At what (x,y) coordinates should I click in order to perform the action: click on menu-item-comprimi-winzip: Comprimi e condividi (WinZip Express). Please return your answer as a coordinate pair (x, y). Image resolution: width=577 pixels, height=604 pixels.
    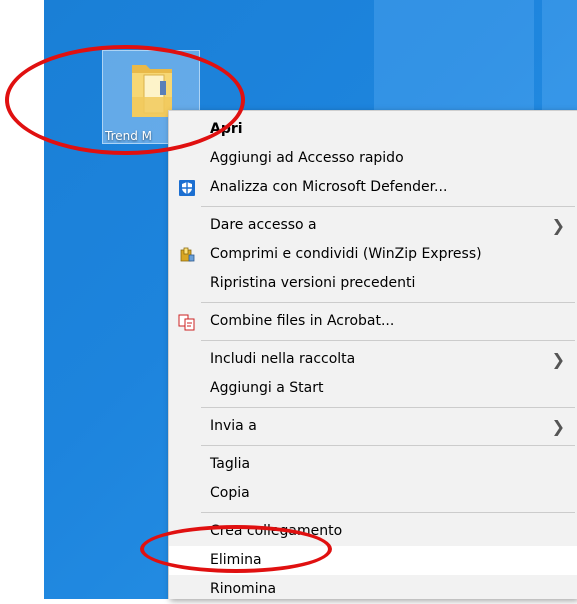
    Looking at the image, I should click on (373, 254).